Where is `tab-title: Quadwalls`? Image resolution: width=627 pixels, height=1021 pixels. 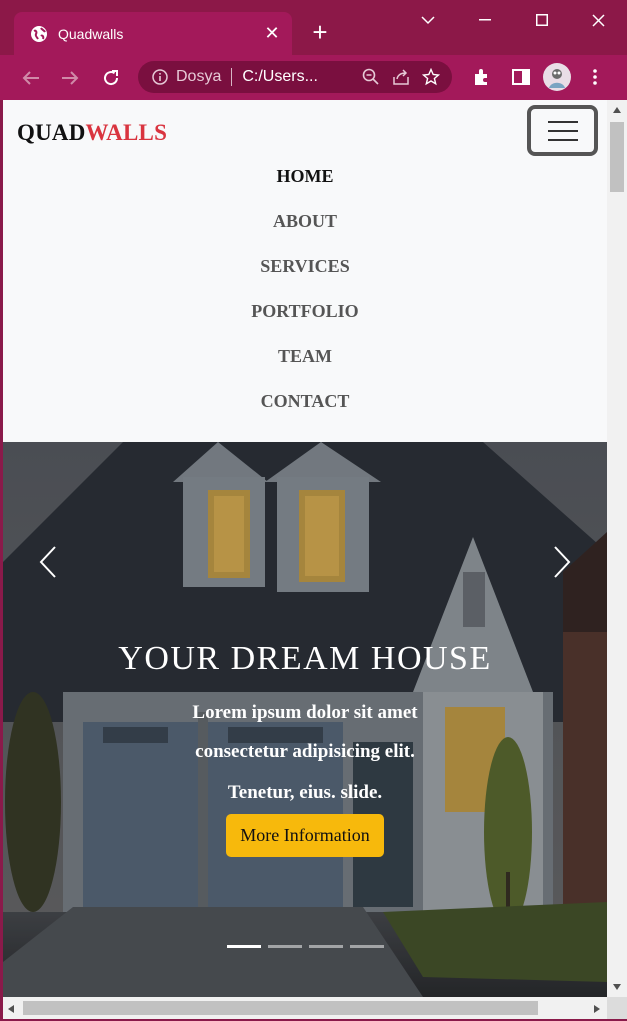 tab-title: Quadwalls is located at coordinates (91, 33).